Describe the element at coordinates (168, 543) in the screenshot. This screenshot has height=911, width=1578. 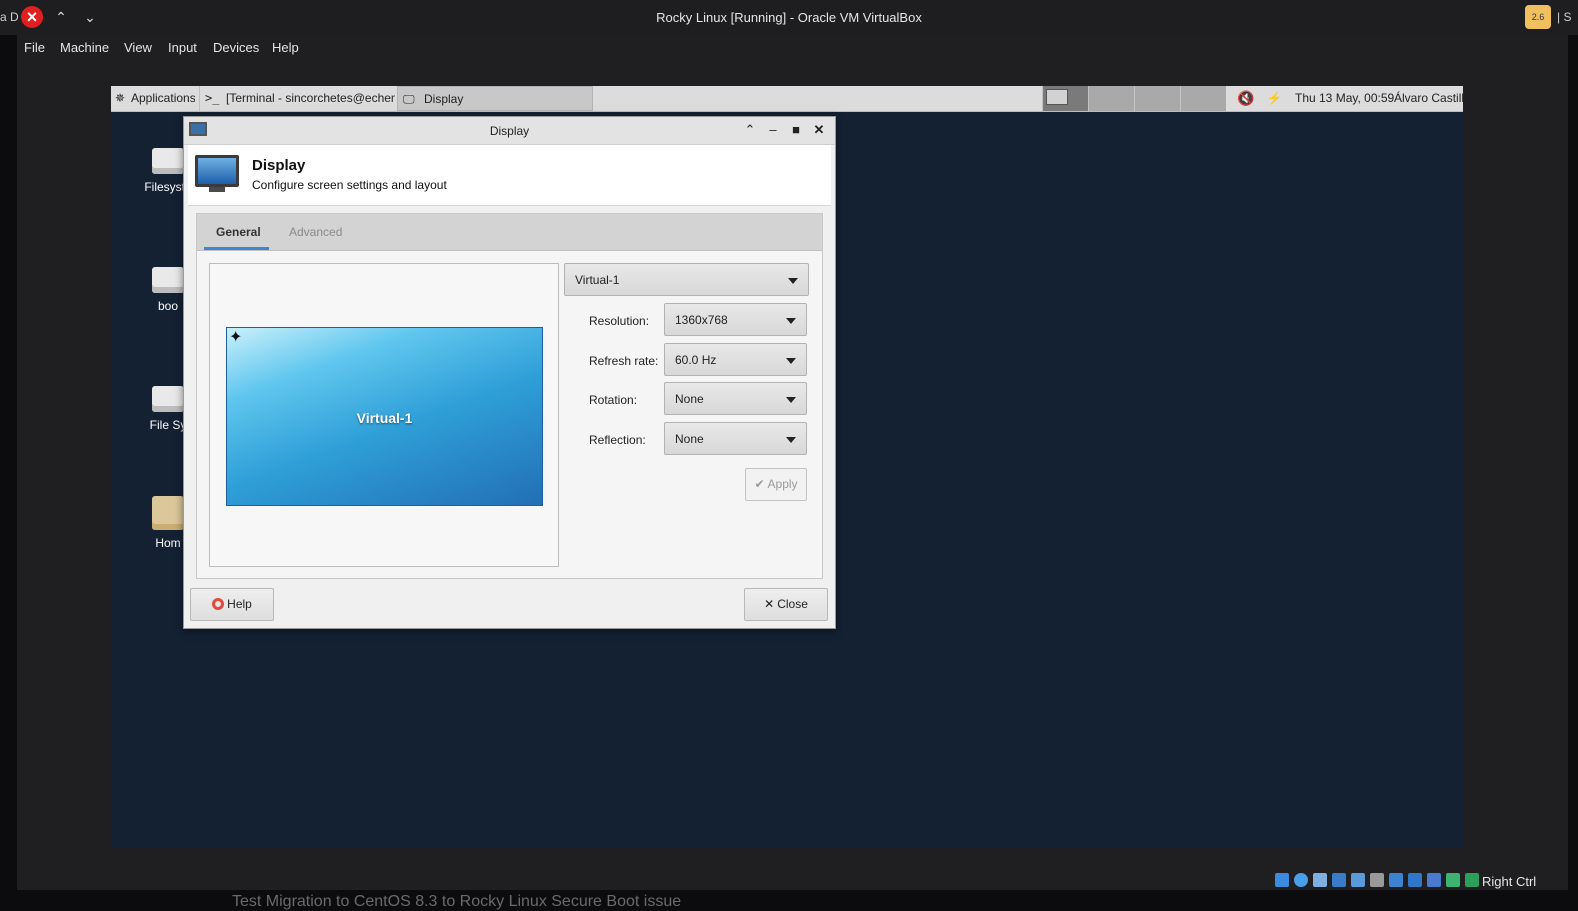
I see `desktop-icon-label: Hom` at that location.